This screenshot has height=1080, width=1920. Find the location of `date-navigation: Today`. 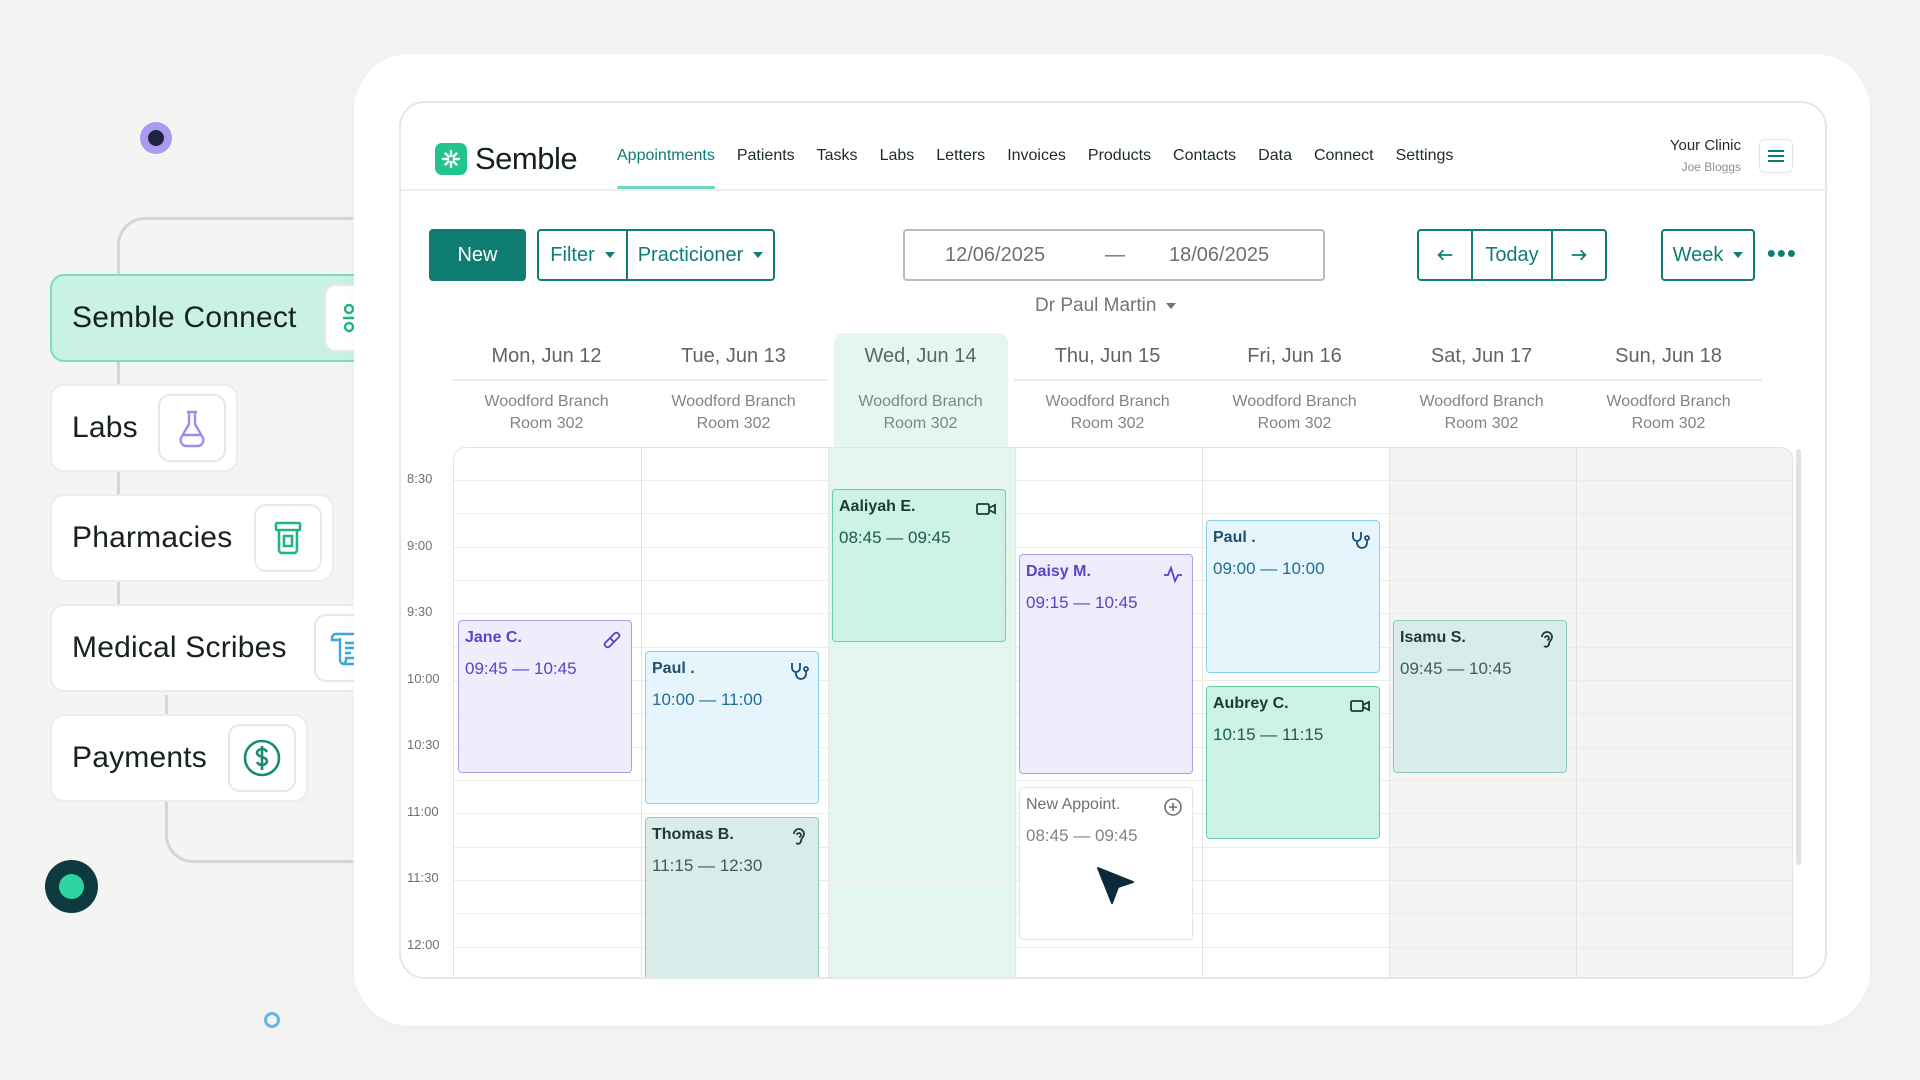

date-navigation: Today is located at coordinates (1512, 255).